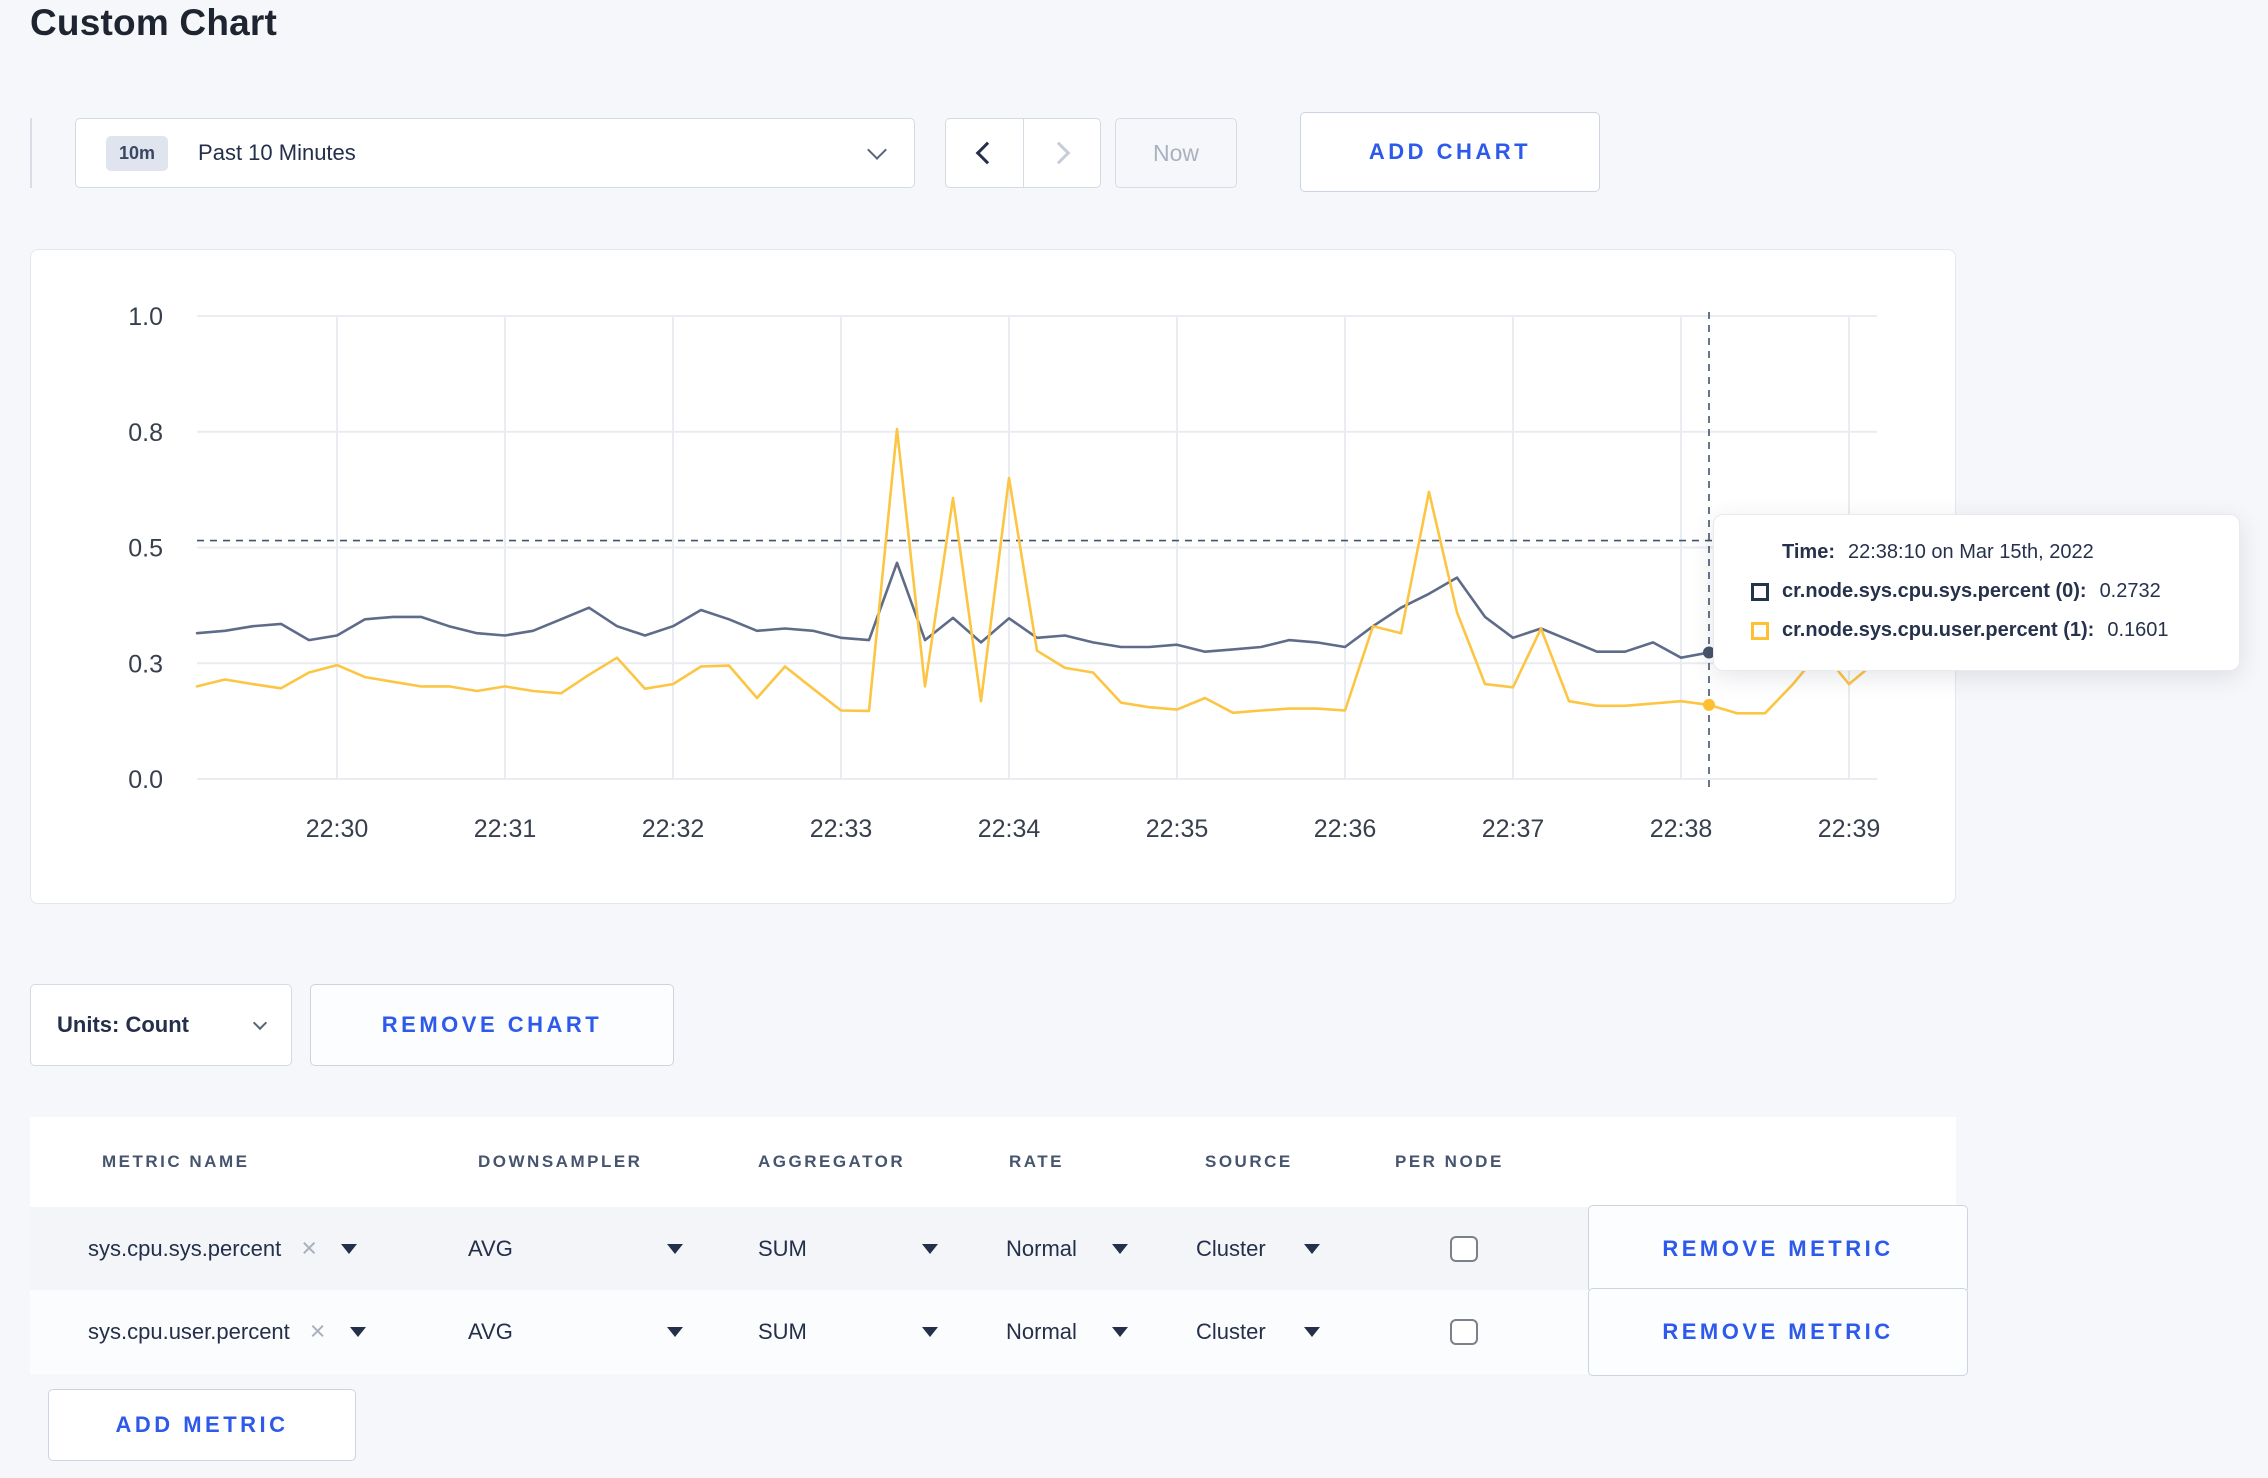 Image resolution: width=2268 pixels, height=1478 pixels. What do you see at coordinates (841, 829) in the screenshot?
I see `x-axis-tick-label: 22:33` at bounding box center [841, 829].